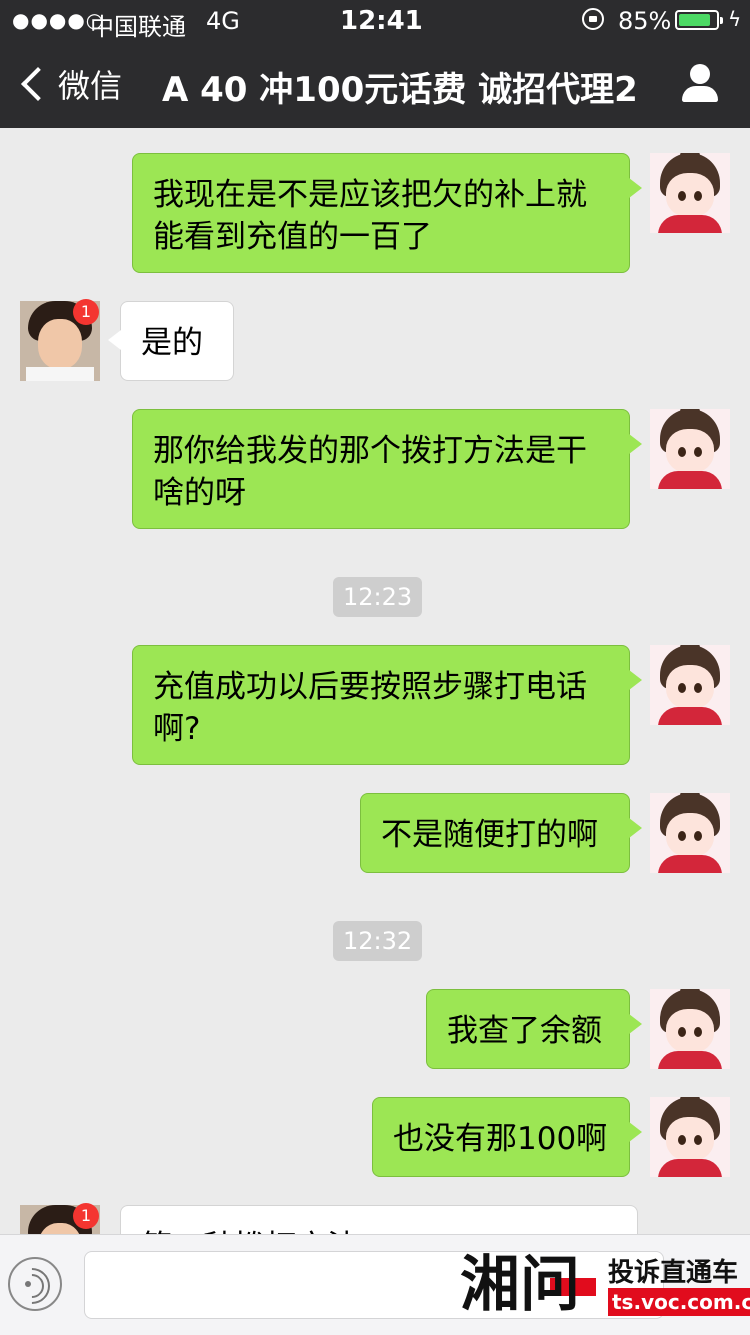 Image resolution: width=750 pixels, height=1335 pixels. Describe the element at coordinates (34, 1284) in the screenshot. I see `voice-input-button` at that location.